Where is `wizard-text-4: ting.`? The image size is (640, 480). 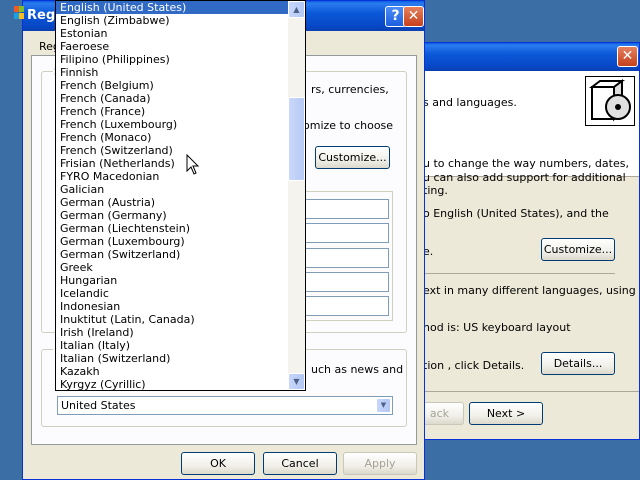 wizard-text-4: ting. is located at coordinates (435, 190).